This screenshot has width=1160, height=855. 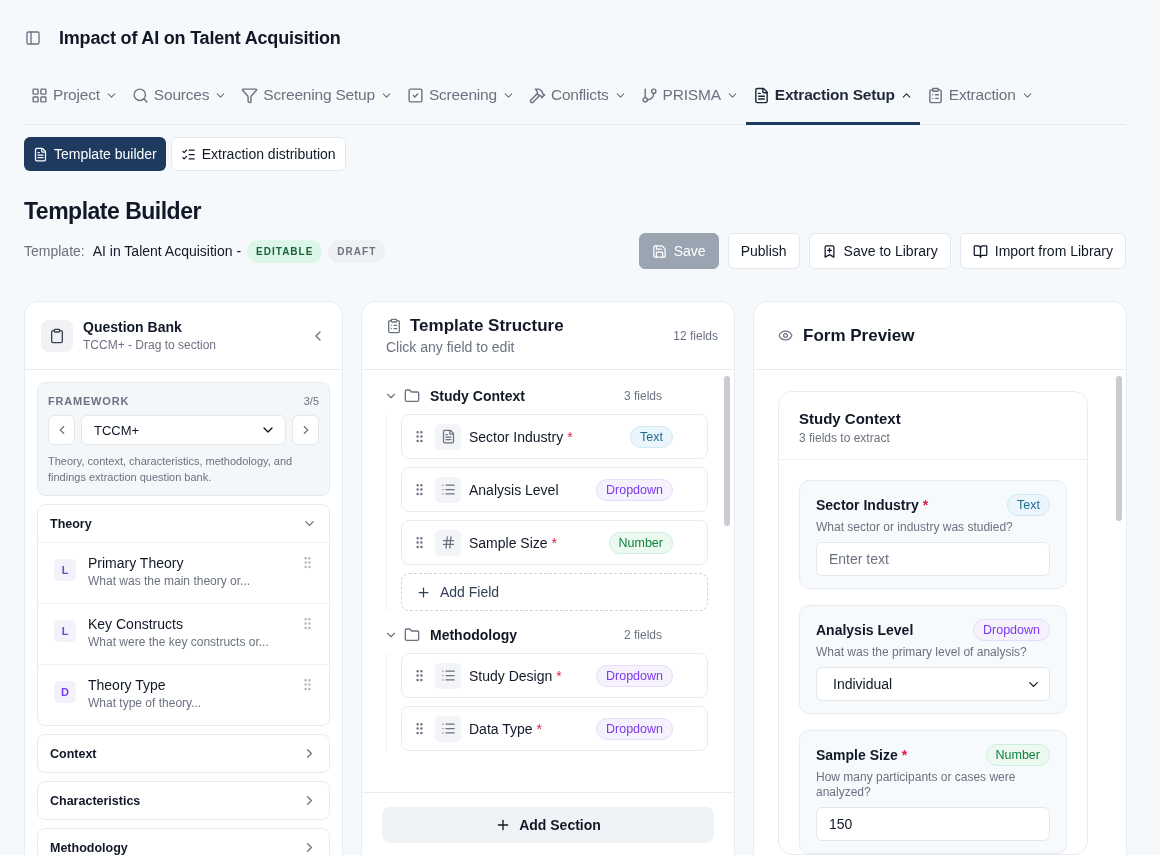 What do you see at coordinates (933, 559) in the screenshot?
I see `input-field: Enter text` at bounding box center [933, 559].